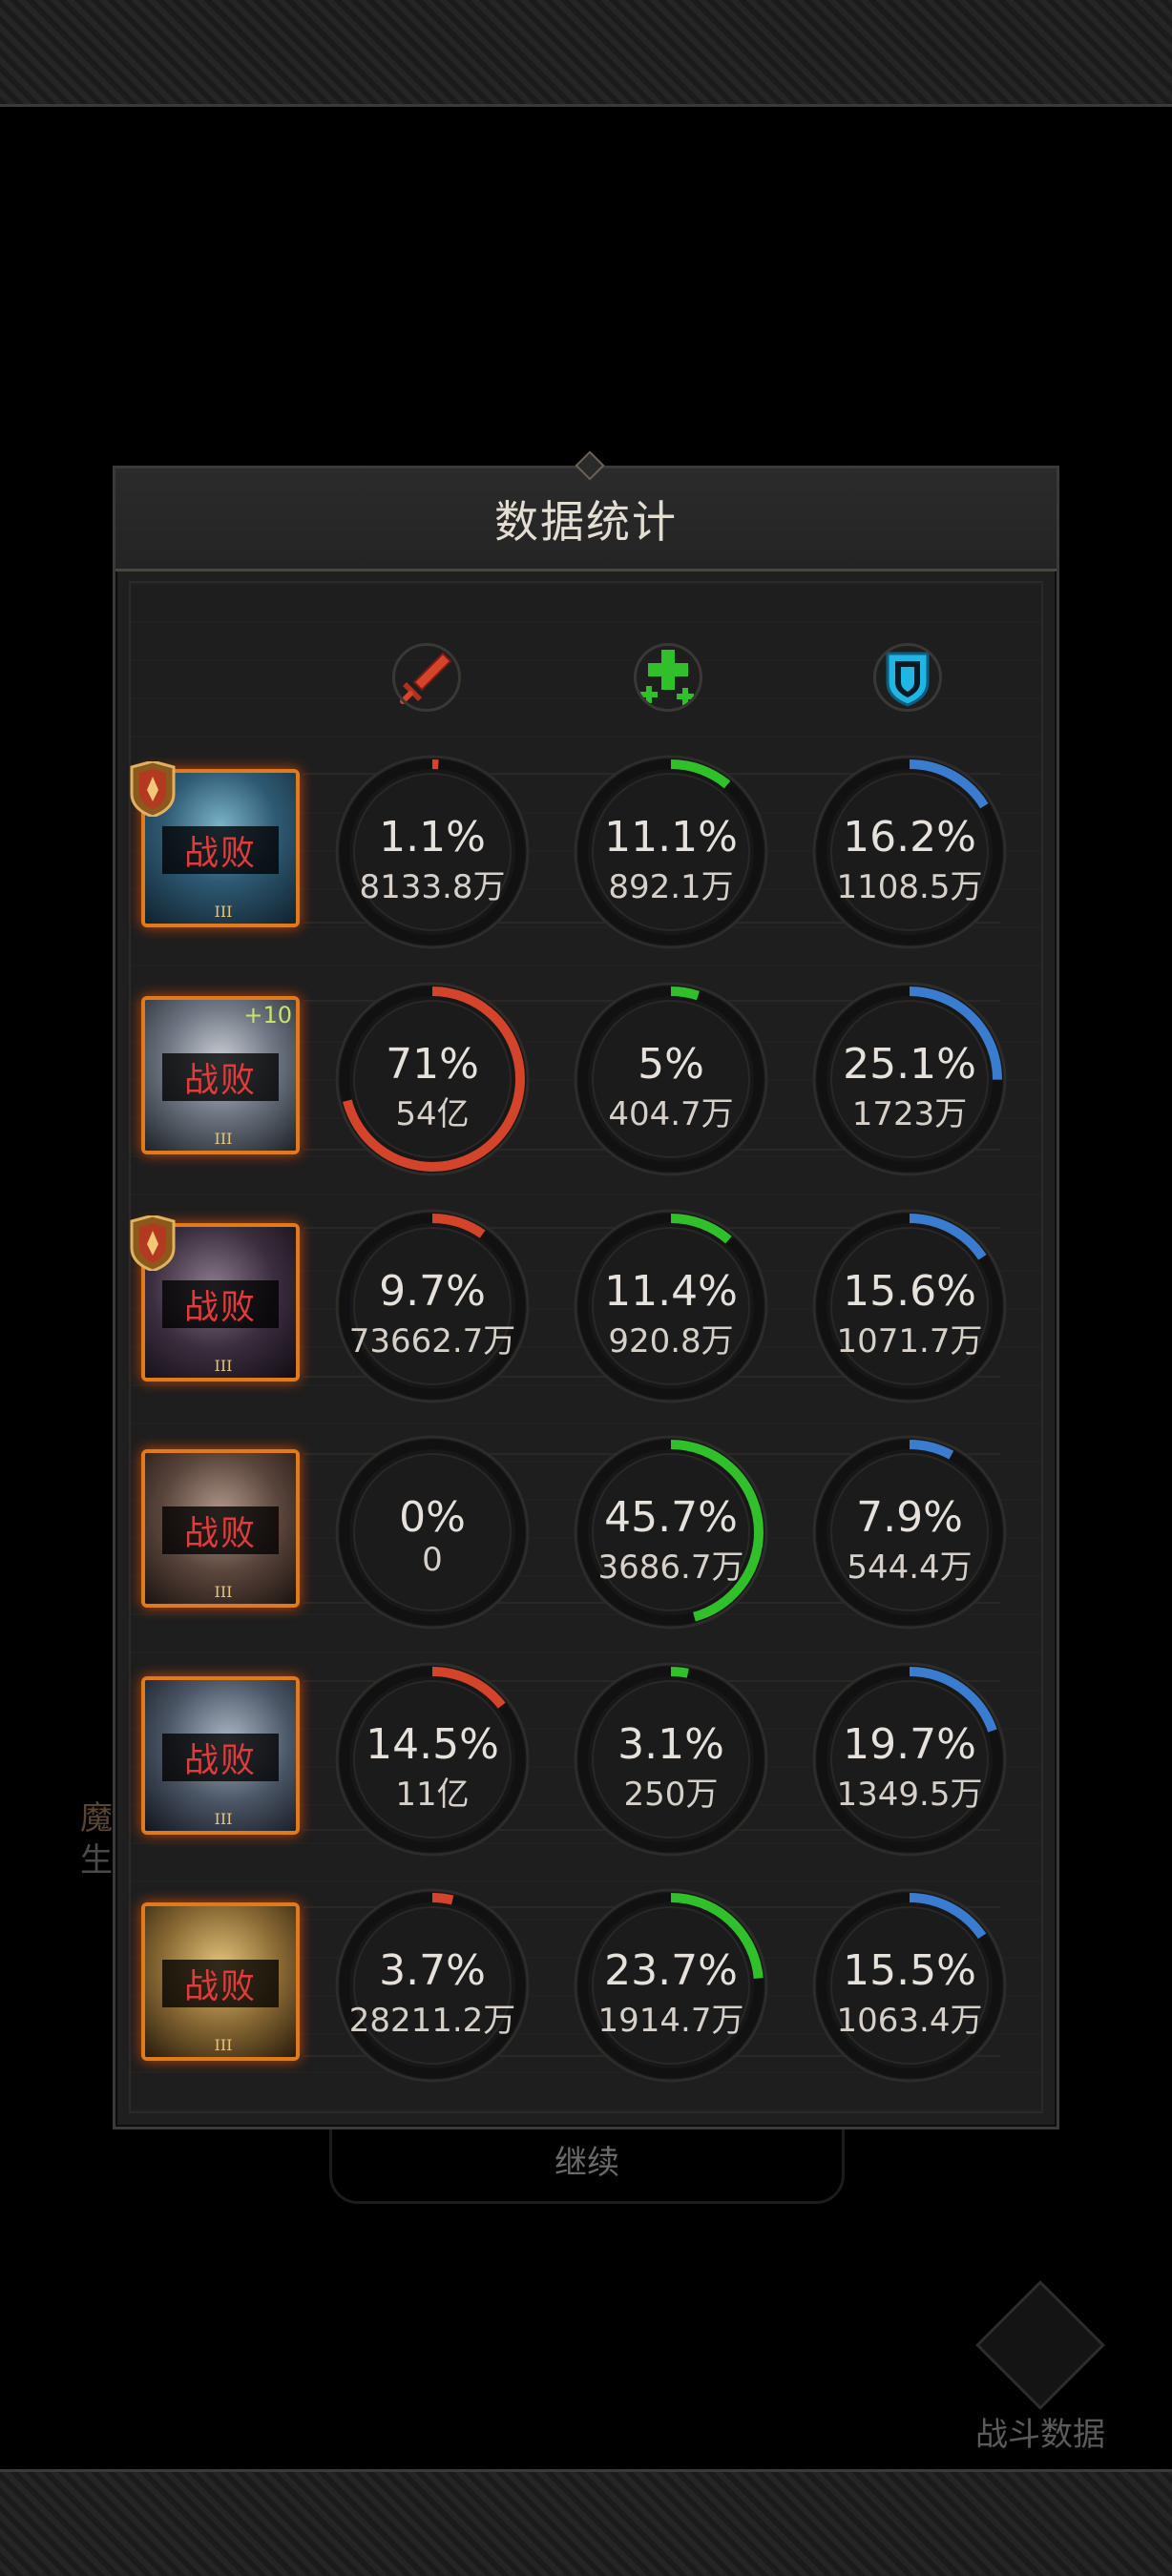  I want to click on healing-value: 1914.7万, so click(670, 2021).